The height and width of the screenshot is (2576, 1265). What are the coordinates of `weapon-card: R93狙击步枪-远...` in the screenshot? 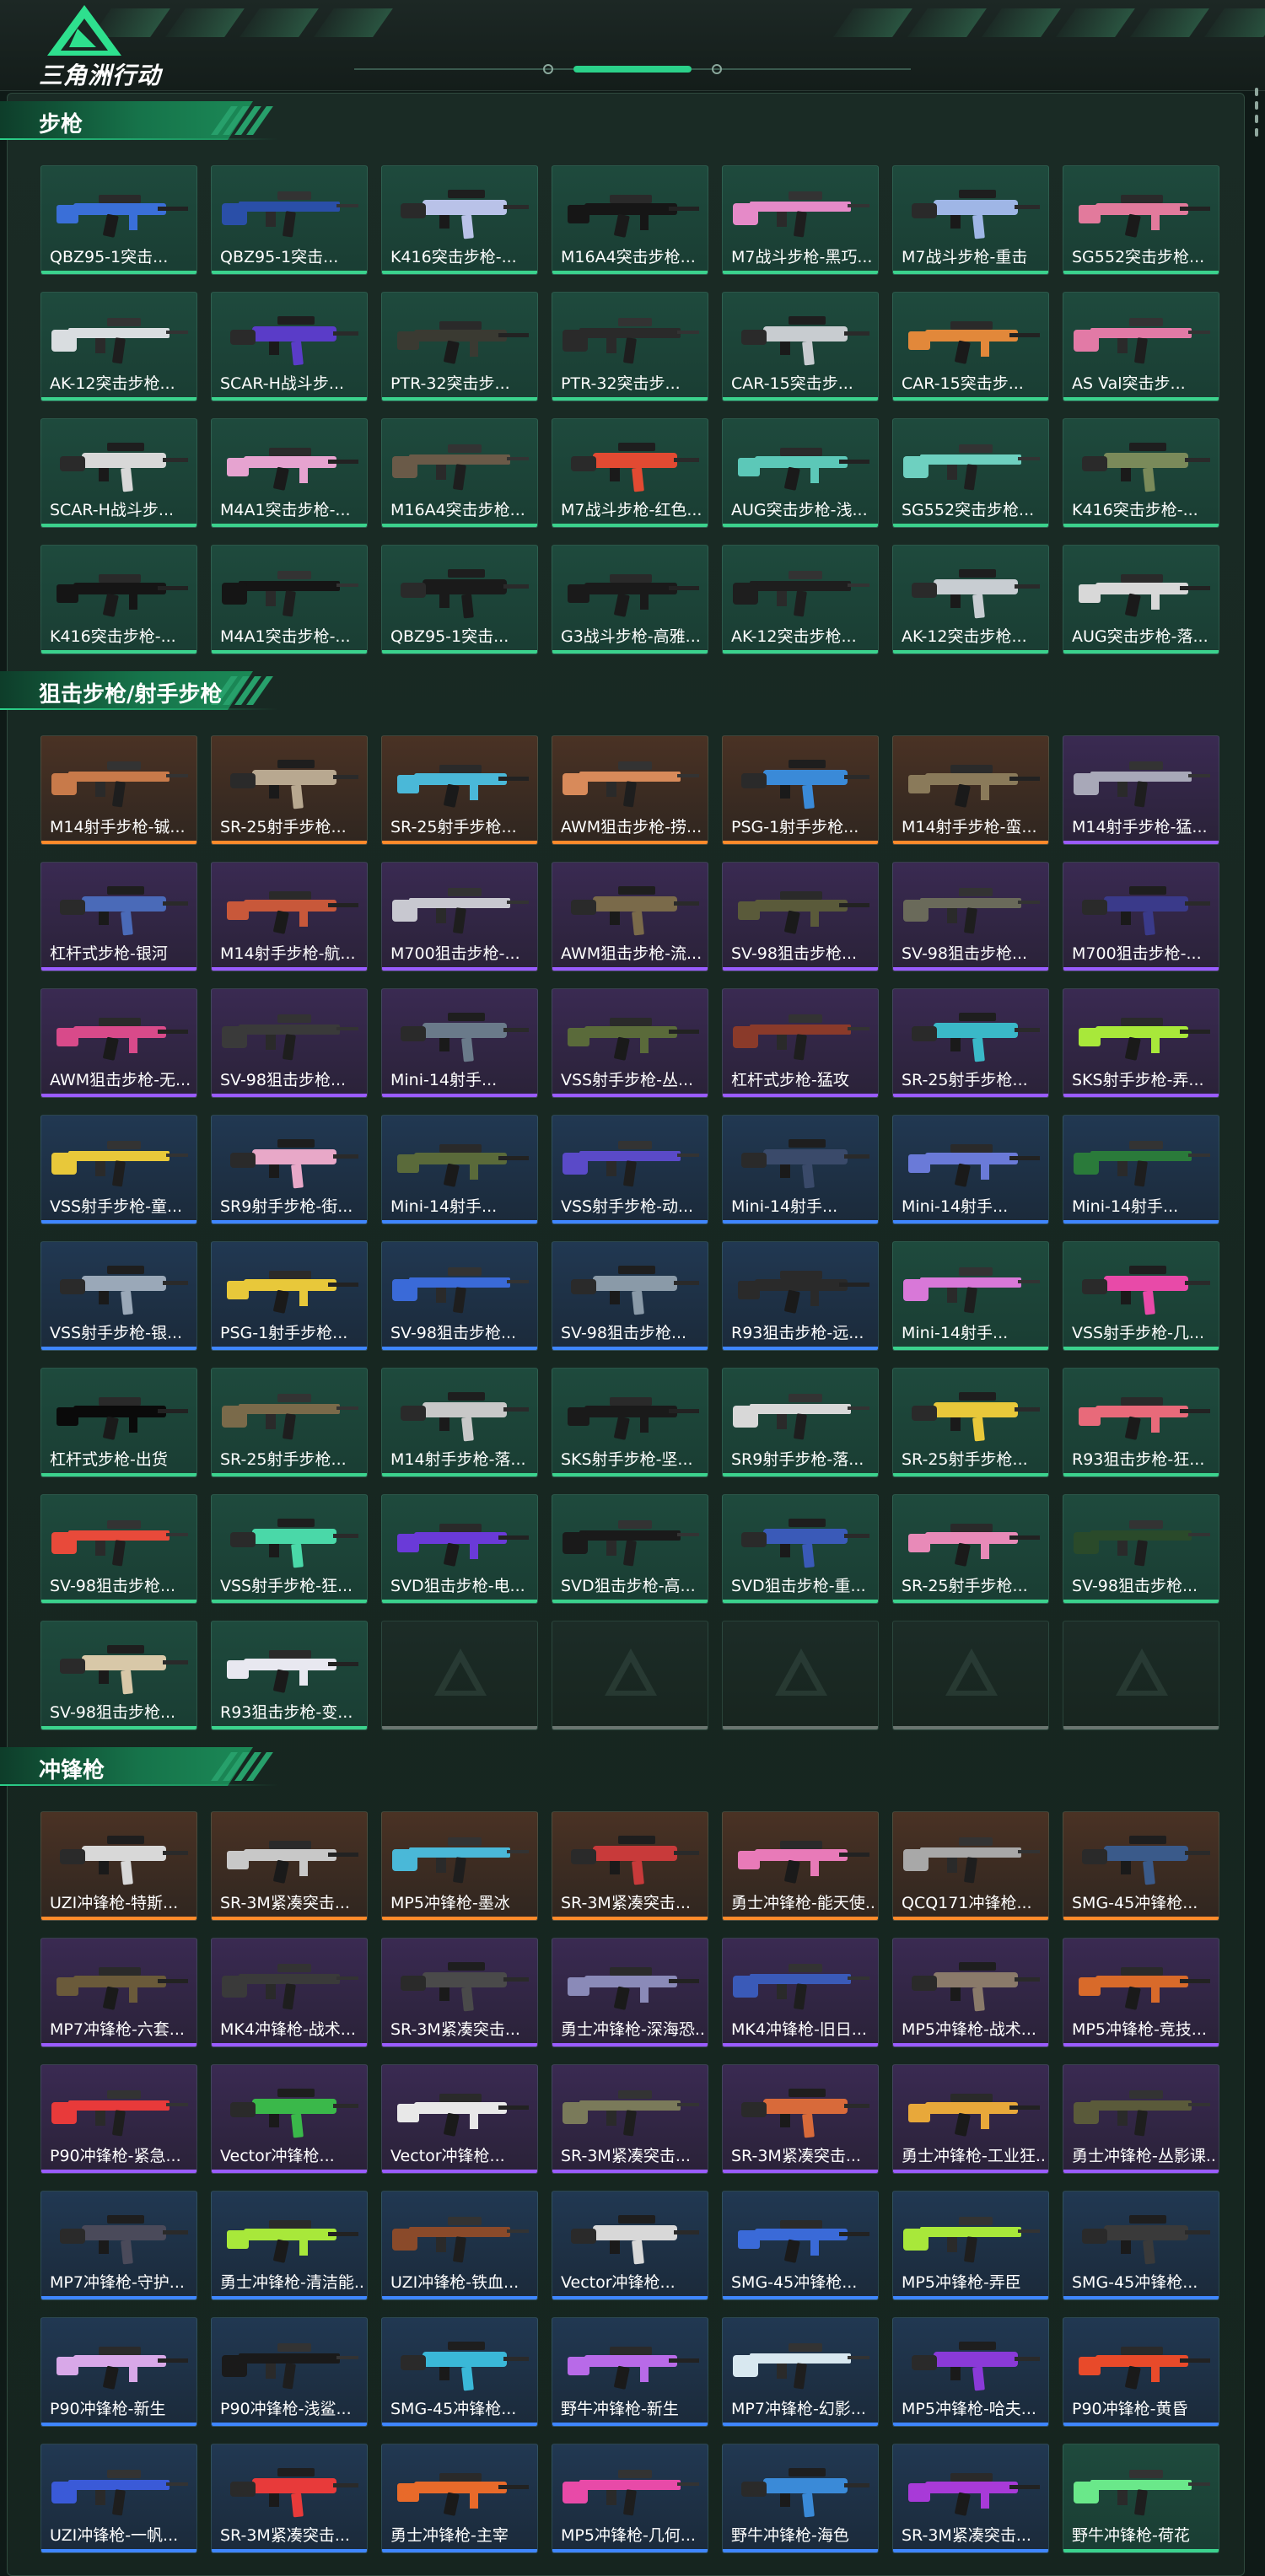 It's located at (801, 1296).